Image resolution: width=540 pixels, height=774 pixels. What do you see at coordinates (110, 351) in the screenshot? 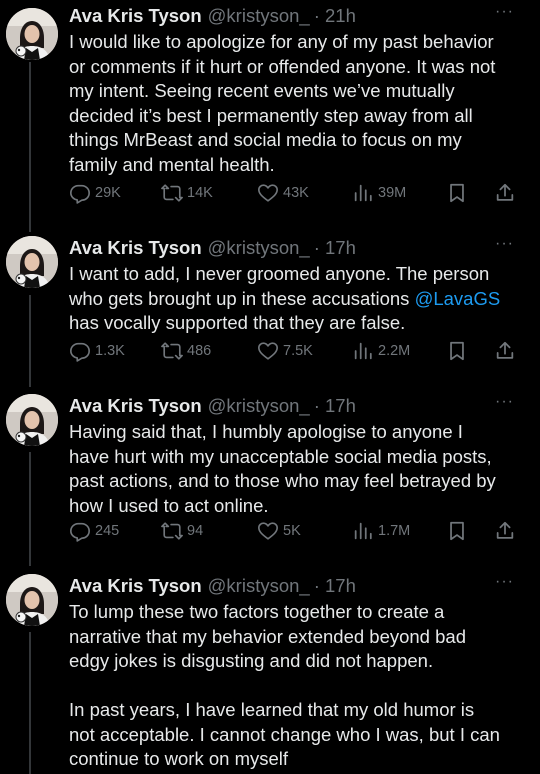
I see `reply-count: 1.3K` at bounding box center [110, 351].